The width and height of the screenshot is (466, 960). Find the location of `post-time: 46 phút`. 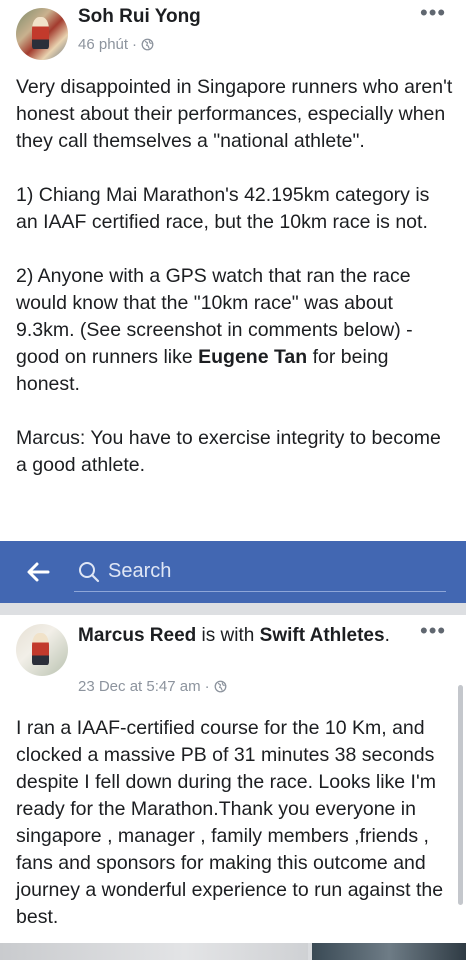

post-time: 46 phút is located at coordinates (103, 44).